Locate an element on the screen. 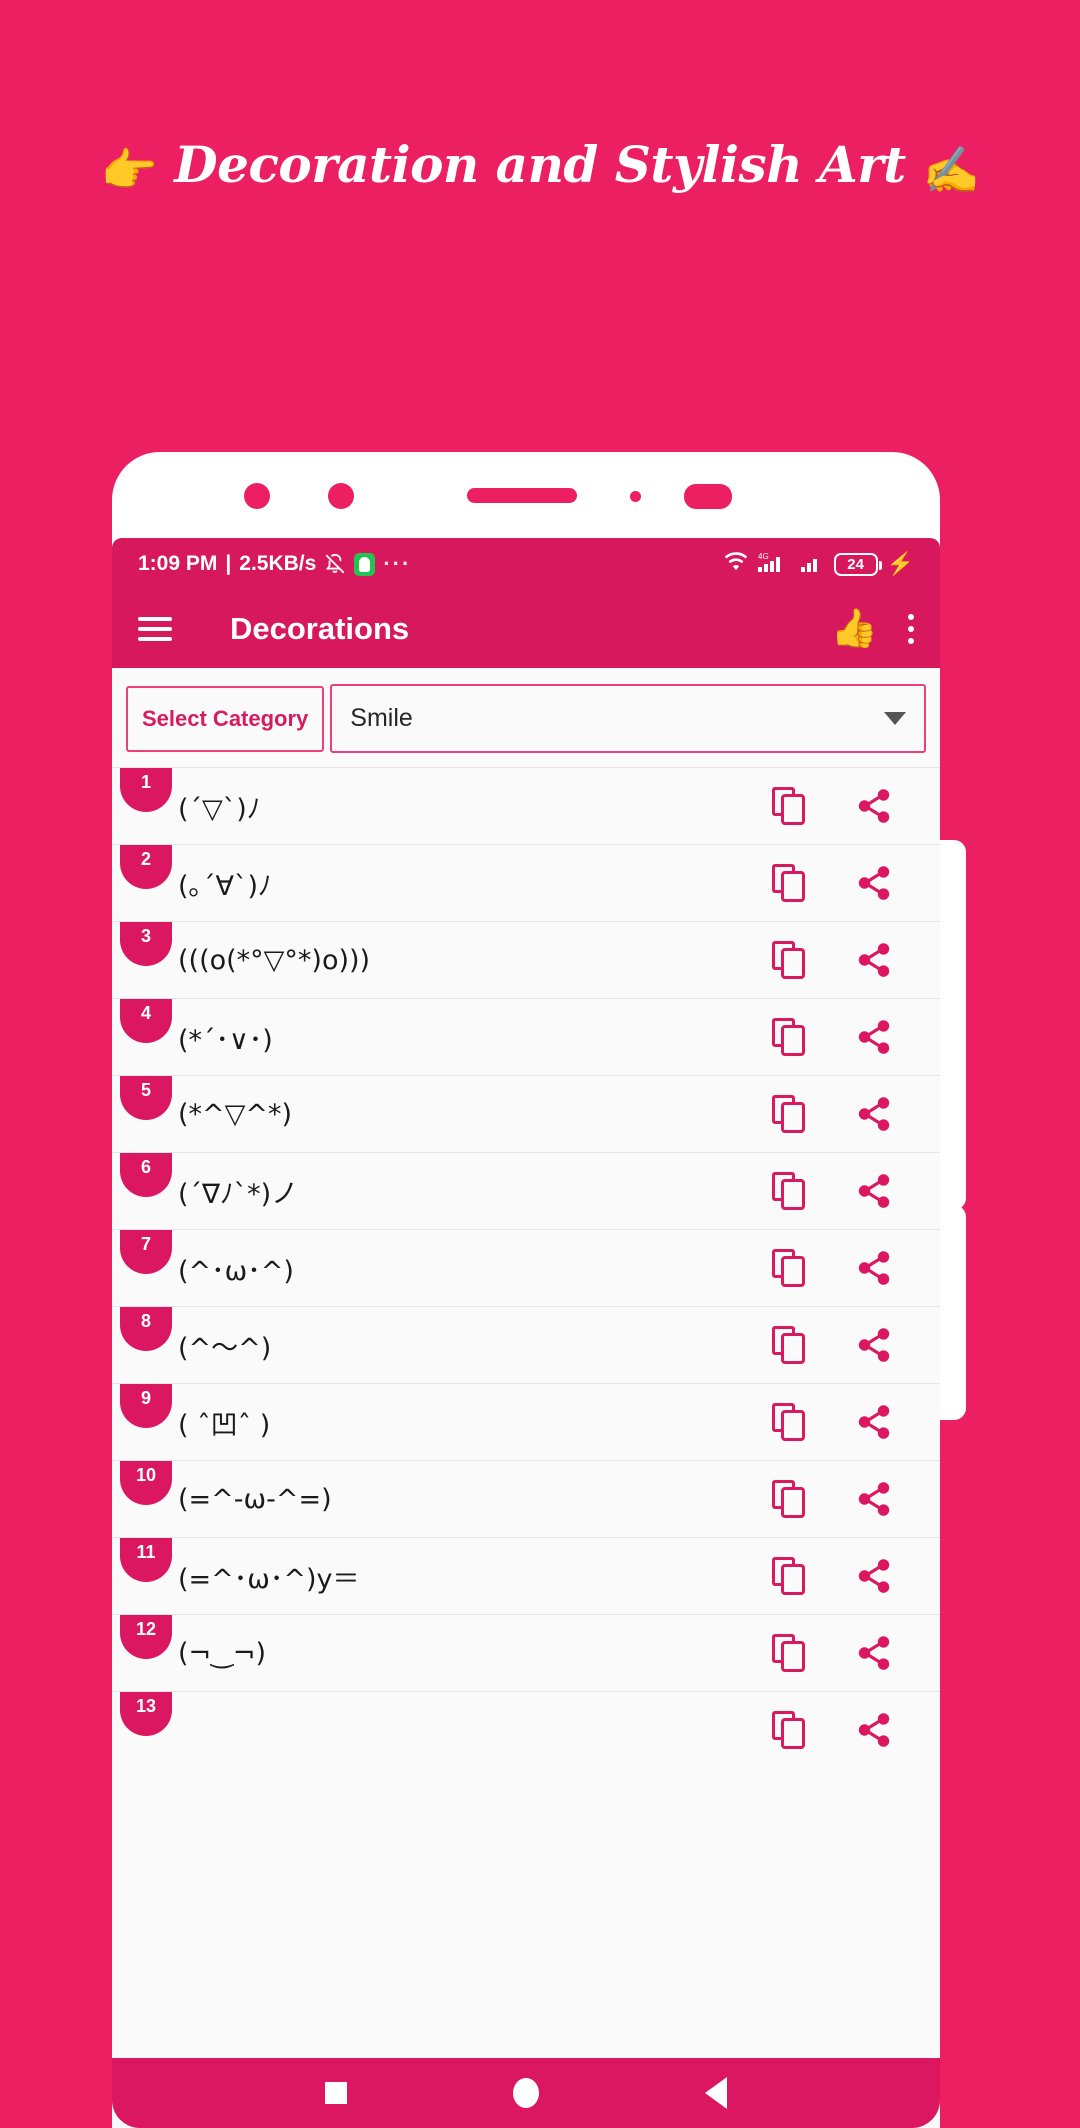  kaomoji-text: (¬‿¬) is located at coordinates (222, 1653).